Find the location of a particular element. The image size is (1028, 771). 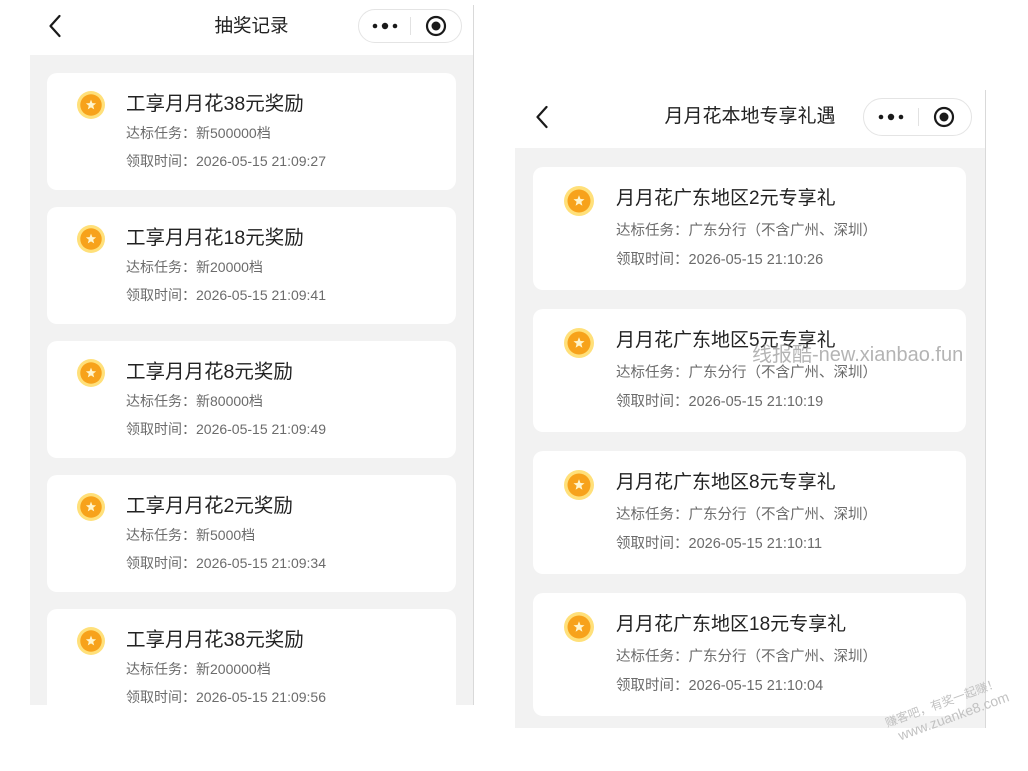

record-time: 领取时间：2026-05-15 21:10:26 is located at coordinates (720, 260).